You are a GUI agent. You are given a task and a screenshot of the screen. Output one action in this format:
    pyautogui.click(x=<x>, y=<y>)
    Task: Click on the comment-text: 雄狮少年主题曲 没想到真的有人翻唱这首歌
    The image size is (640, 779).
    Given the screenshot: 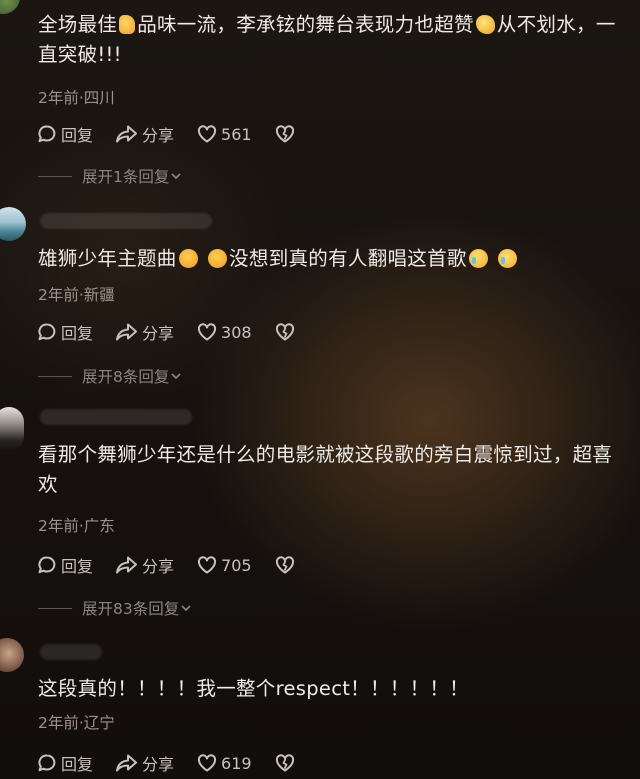 What is the action you would take?
    pyautogui.click(x=333, y=259)
    